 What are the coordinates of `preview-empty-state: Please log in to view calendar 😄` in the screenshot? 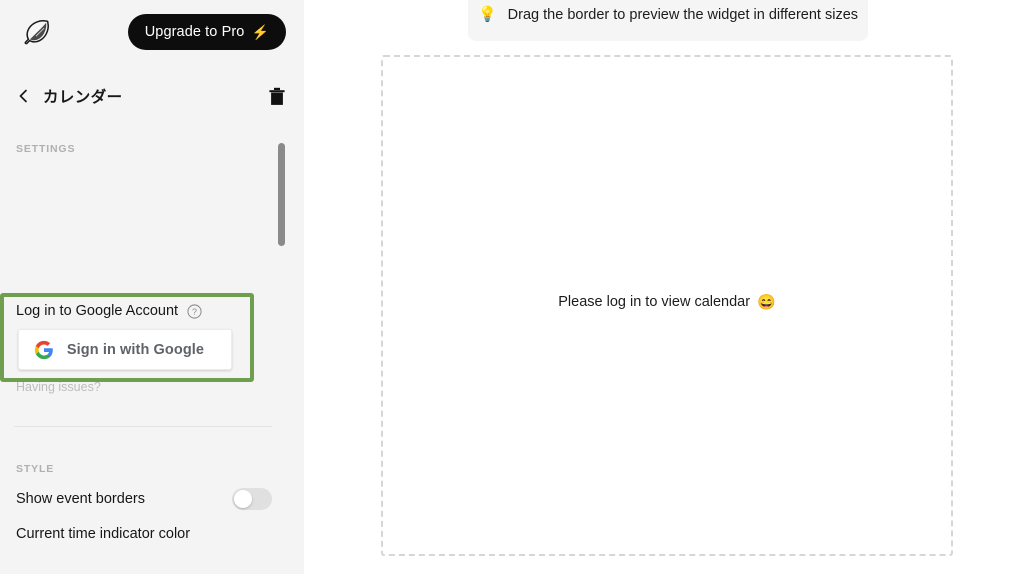 It's located at (667, 302).